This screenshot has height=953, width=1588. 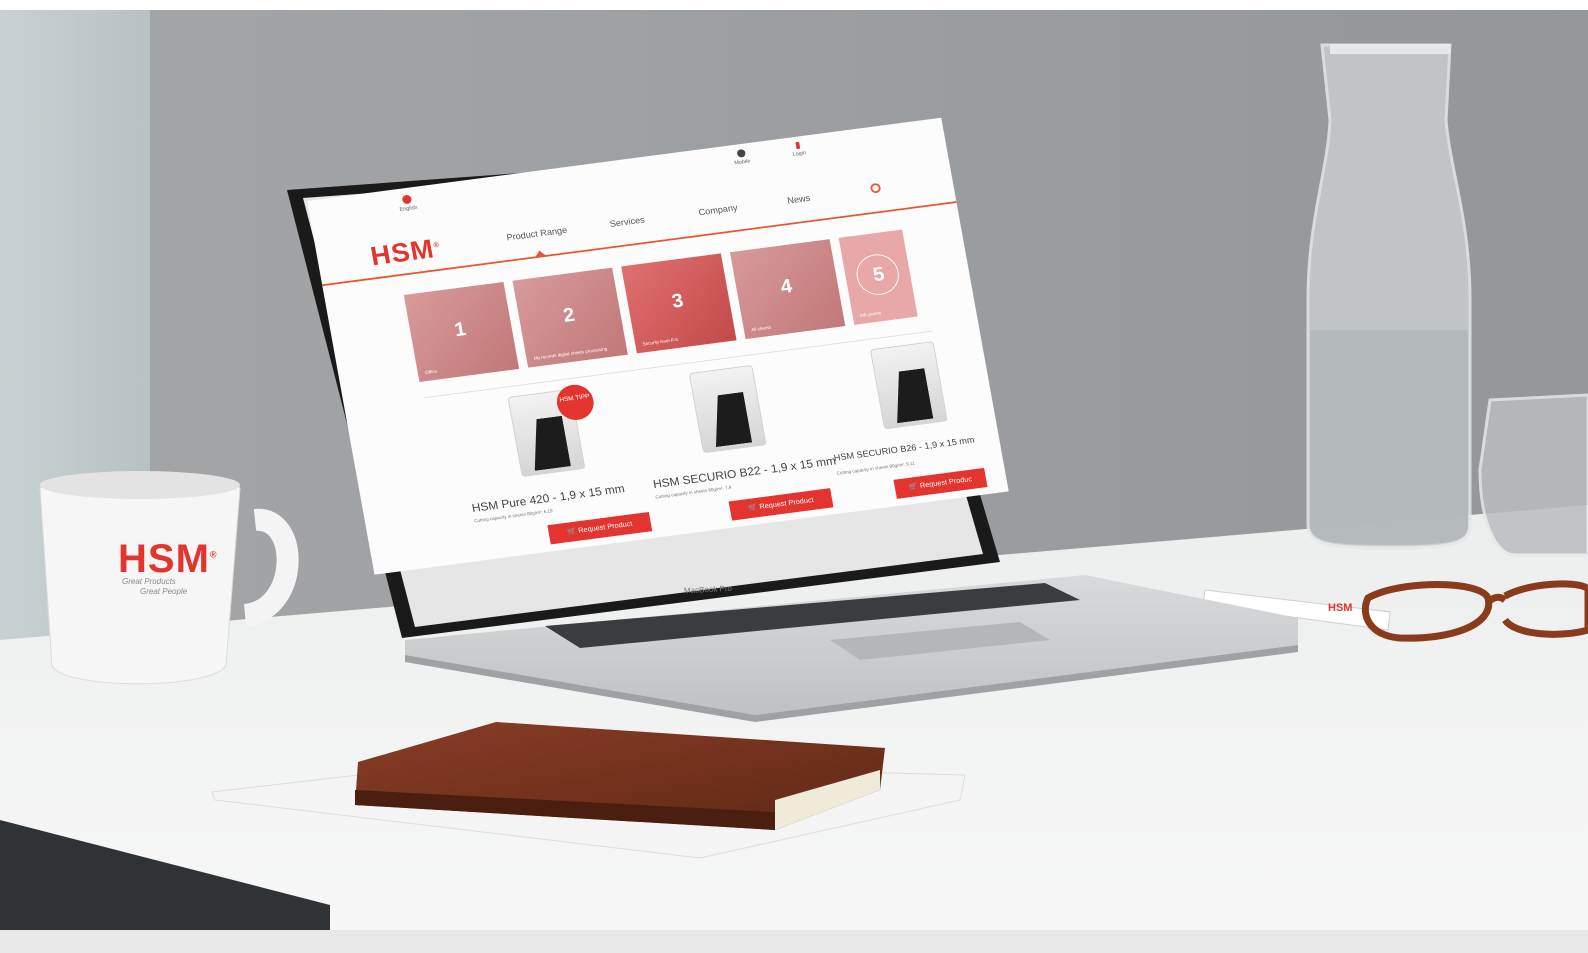 I want to click on login-link: Login, so click(x=799, y=149).